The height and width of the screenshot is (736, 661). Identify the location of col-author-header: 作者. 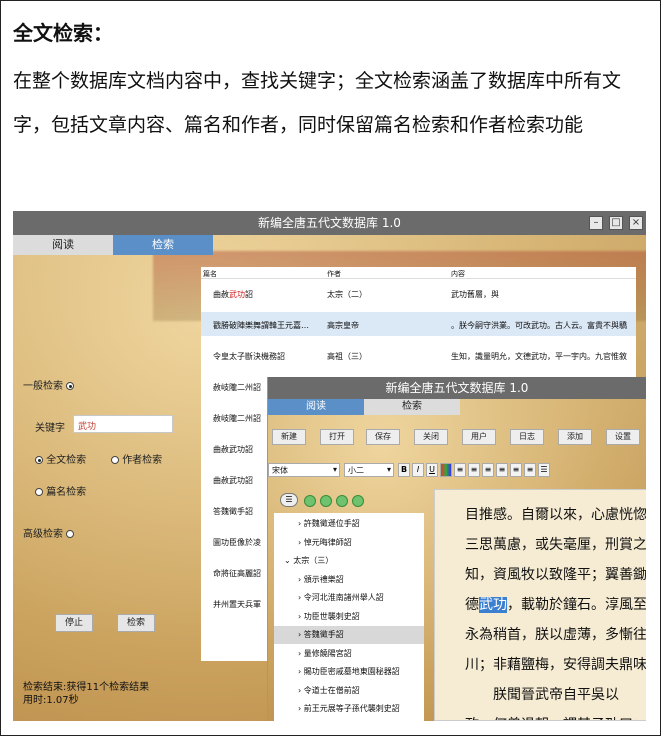
(334, 274).